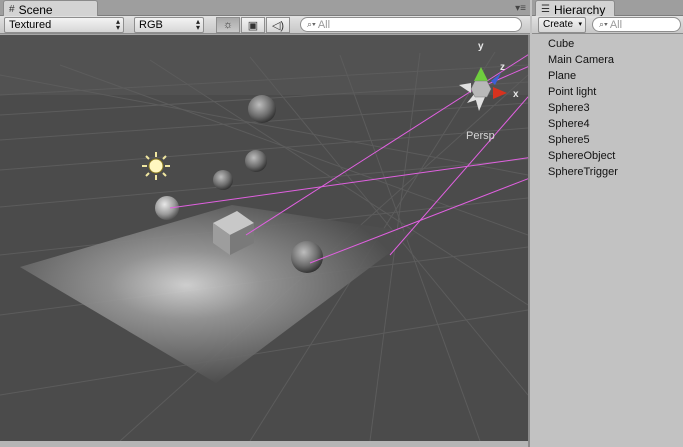  Describe the element at coordinates (307, 257) in the screenshot. I see `sphere-trigger` at that location.